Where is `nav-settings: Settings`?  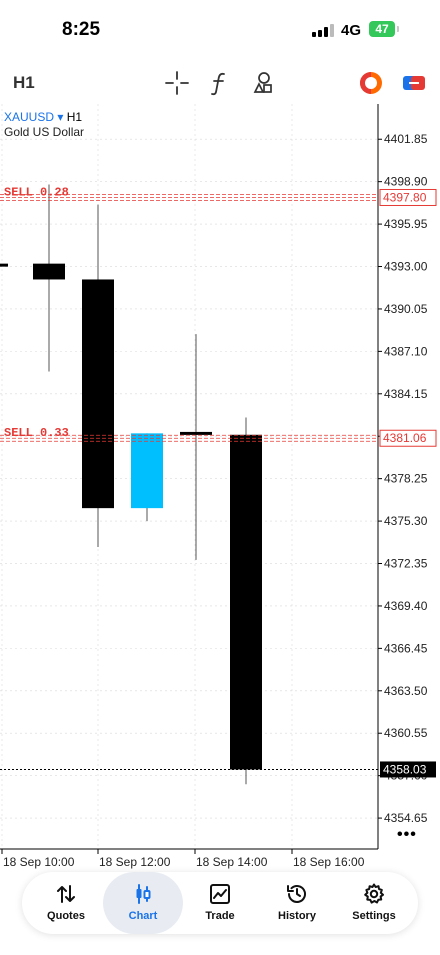
nav-settings: Settings is located at coordinates (374, 903).